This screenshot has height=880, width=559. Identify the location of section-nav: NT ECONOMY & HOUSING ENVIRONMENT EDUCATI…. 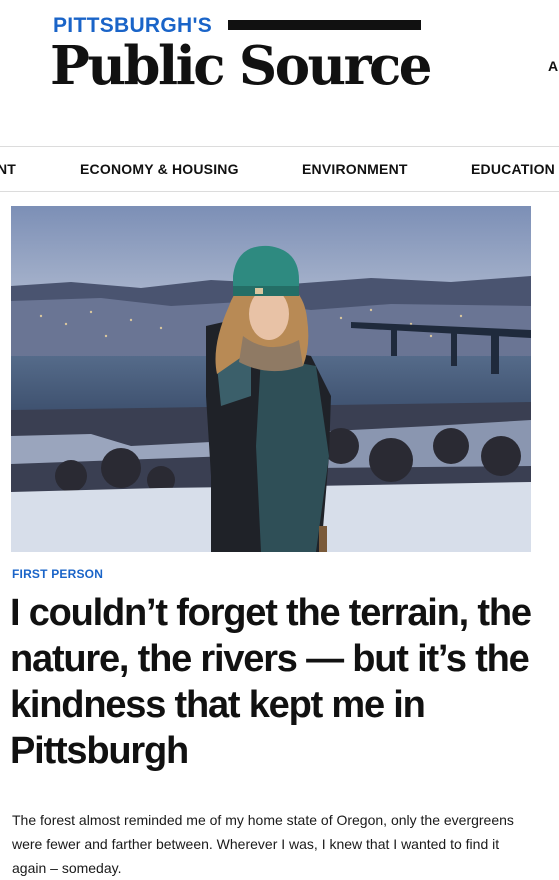
(279, 169).